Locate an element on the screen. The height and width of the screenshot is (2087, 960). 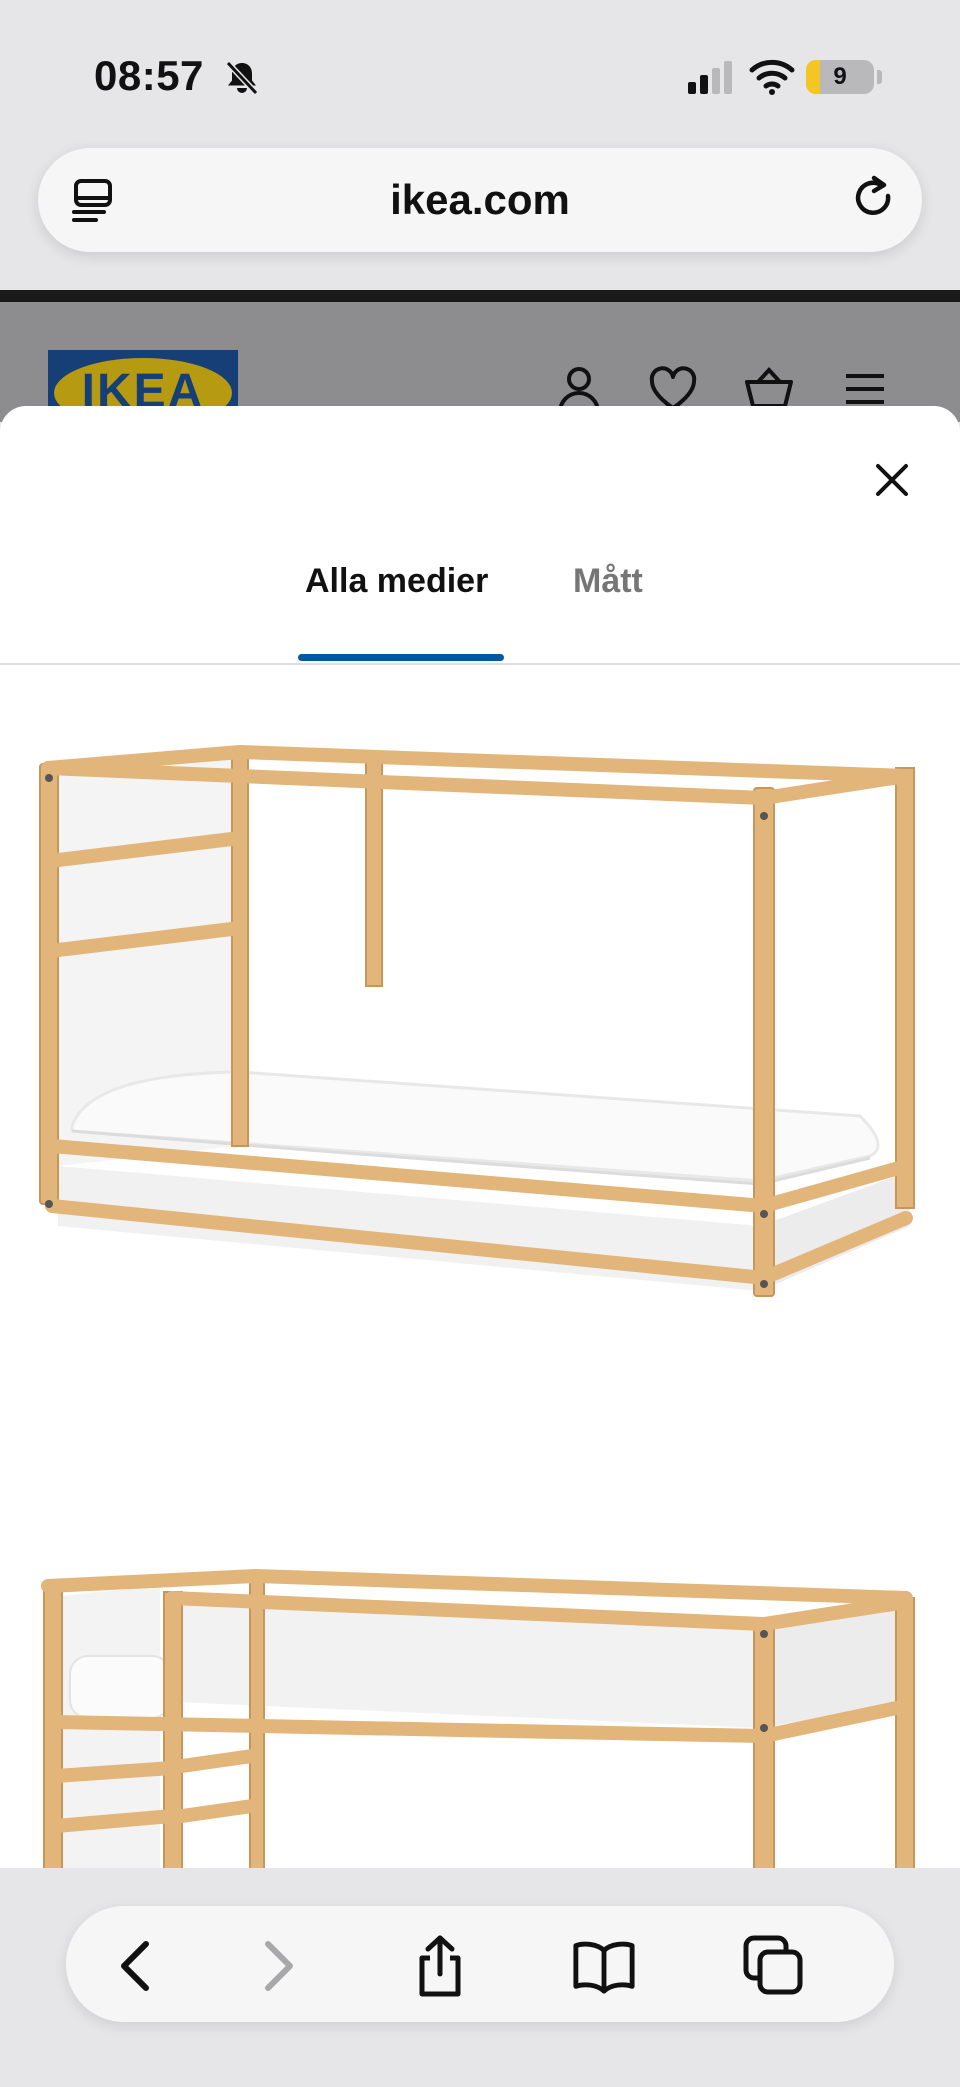
toolbar-pill is located at coordinates (480, 1964).